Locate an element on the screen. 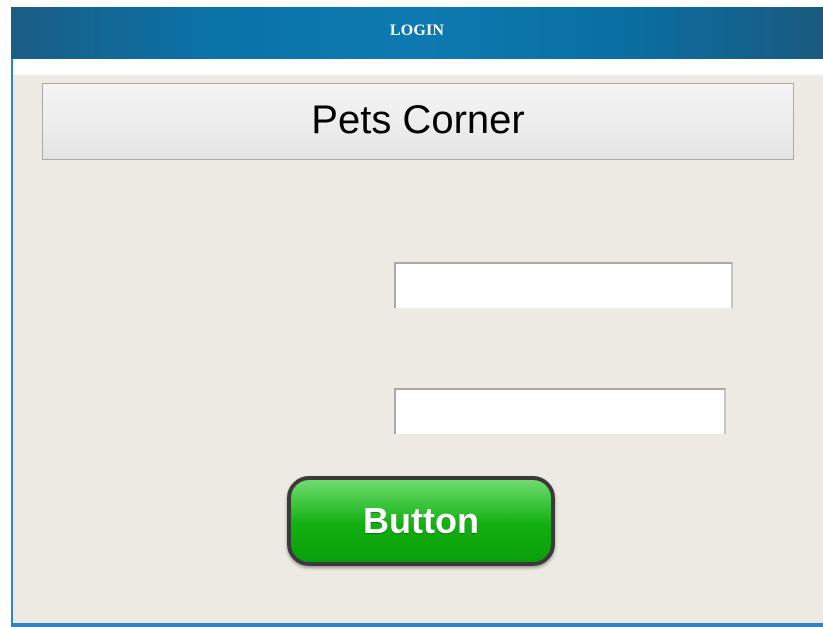  window-title: LOGIN is located at coordinates (417, 30).